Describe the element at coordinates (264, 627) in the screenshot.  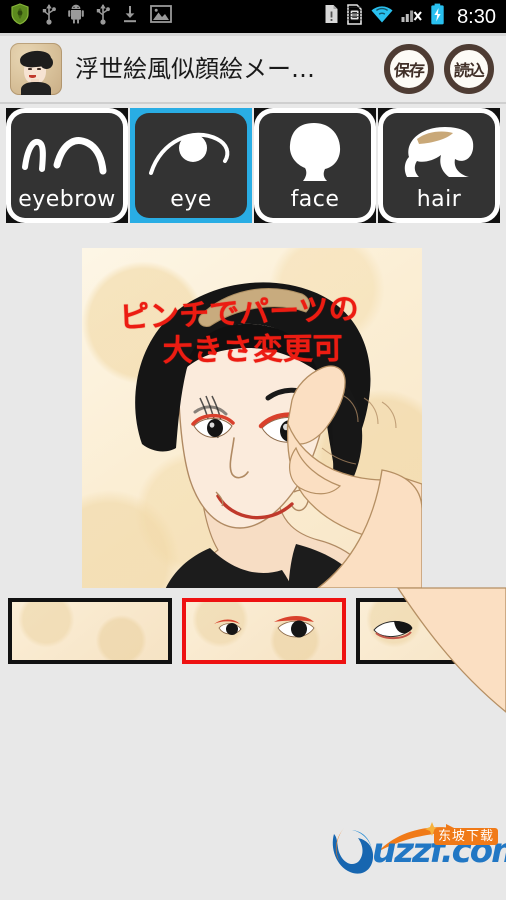
I see `thumb-eye-style-1-art` at that location.